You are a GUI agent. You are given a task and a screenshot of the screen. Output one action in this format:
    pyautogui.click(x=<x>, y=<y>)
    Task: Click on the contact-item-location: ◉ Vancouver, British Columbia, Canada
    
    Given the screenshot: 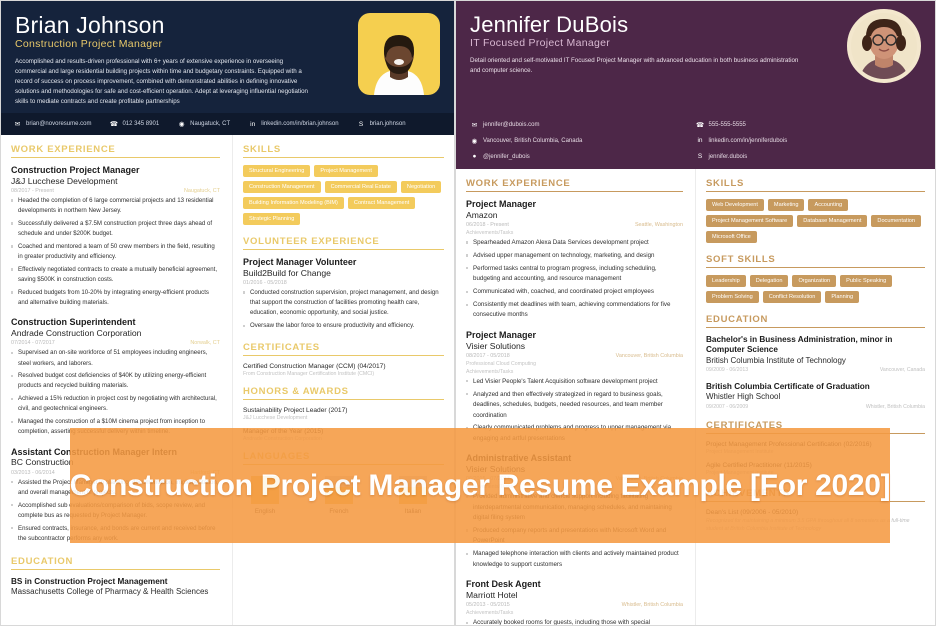 What is the action you would take?
    pyautogui.click(x=583, y=140)
    